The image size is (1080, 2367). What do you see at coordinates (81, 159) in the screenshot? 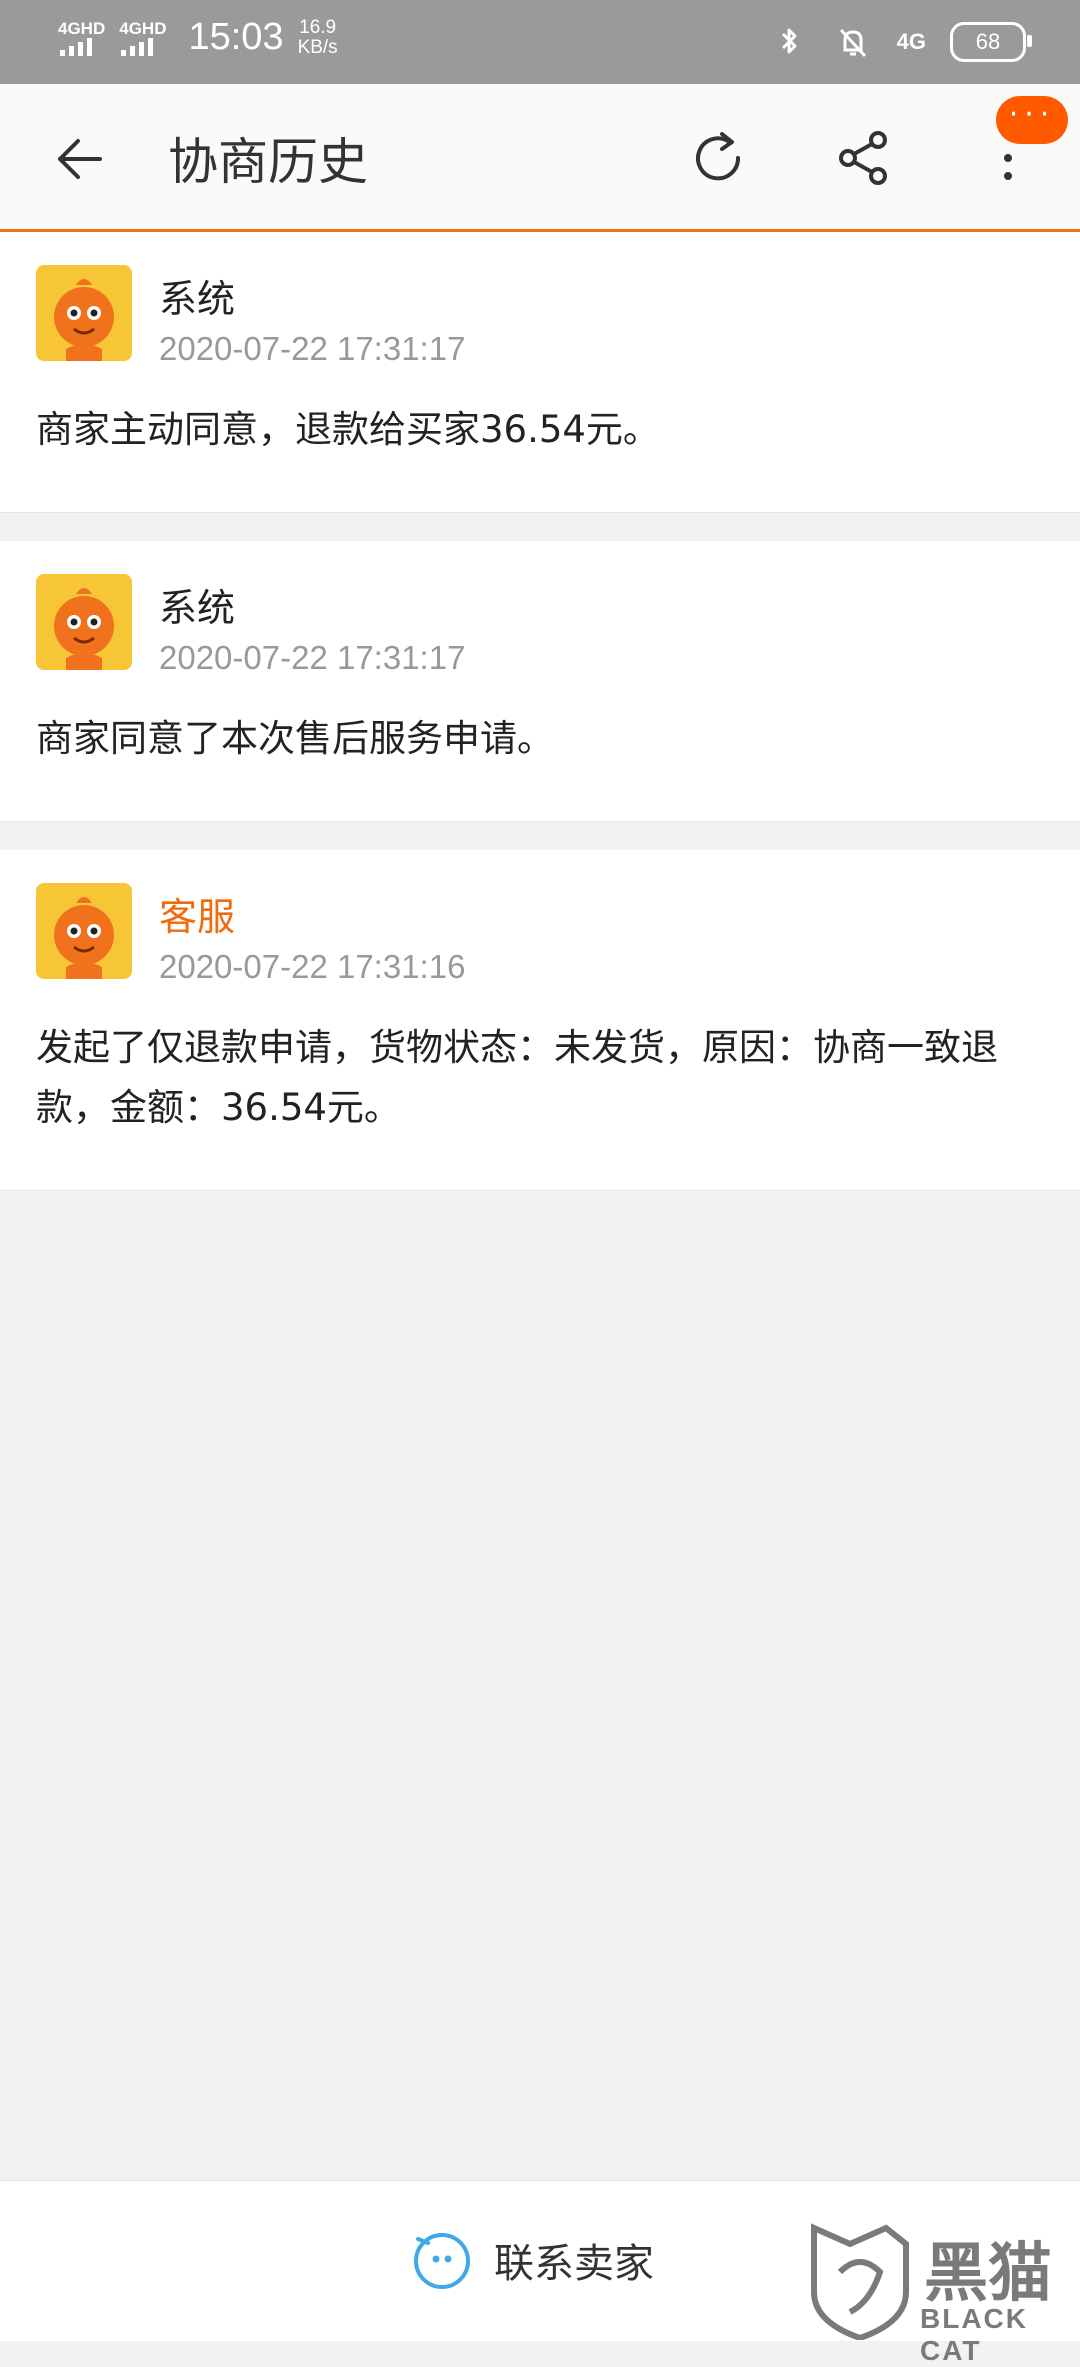
I see `back-arrow-icon` at bounding box center [81, 159].